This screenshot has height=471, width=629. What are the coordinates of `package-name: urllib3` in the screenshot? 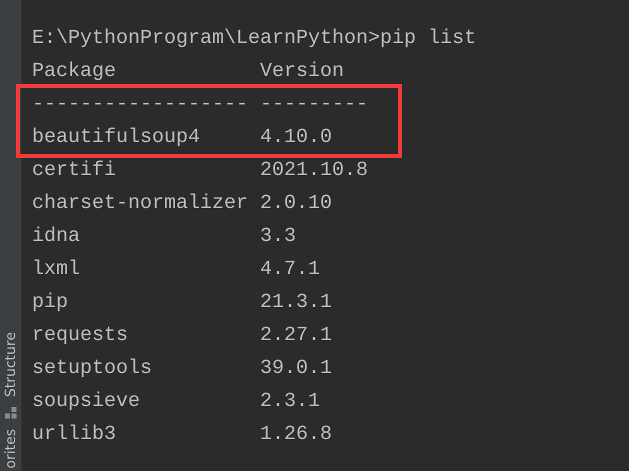 It's located at (75, 435).